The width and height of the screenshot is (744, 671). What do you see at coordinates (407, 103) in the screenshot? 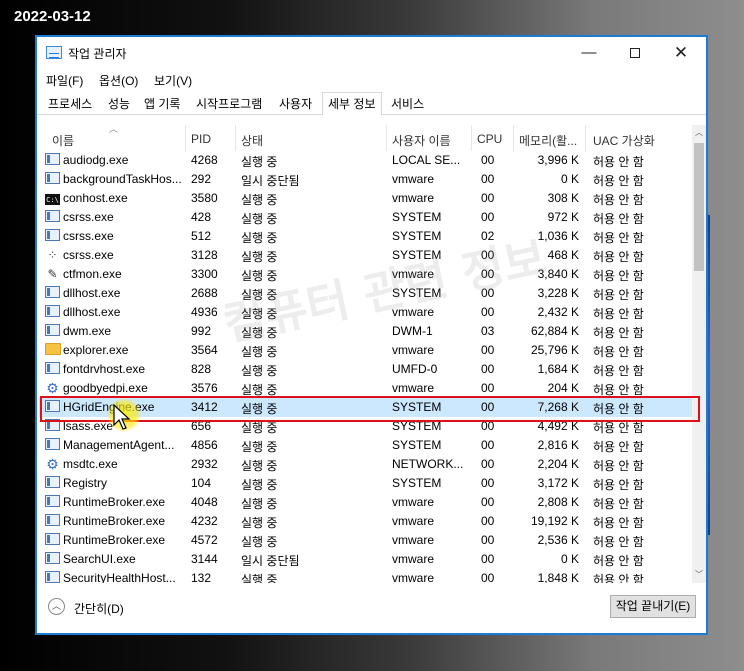
I see `tab-services: 서비스` at bounding box center [407, 103].